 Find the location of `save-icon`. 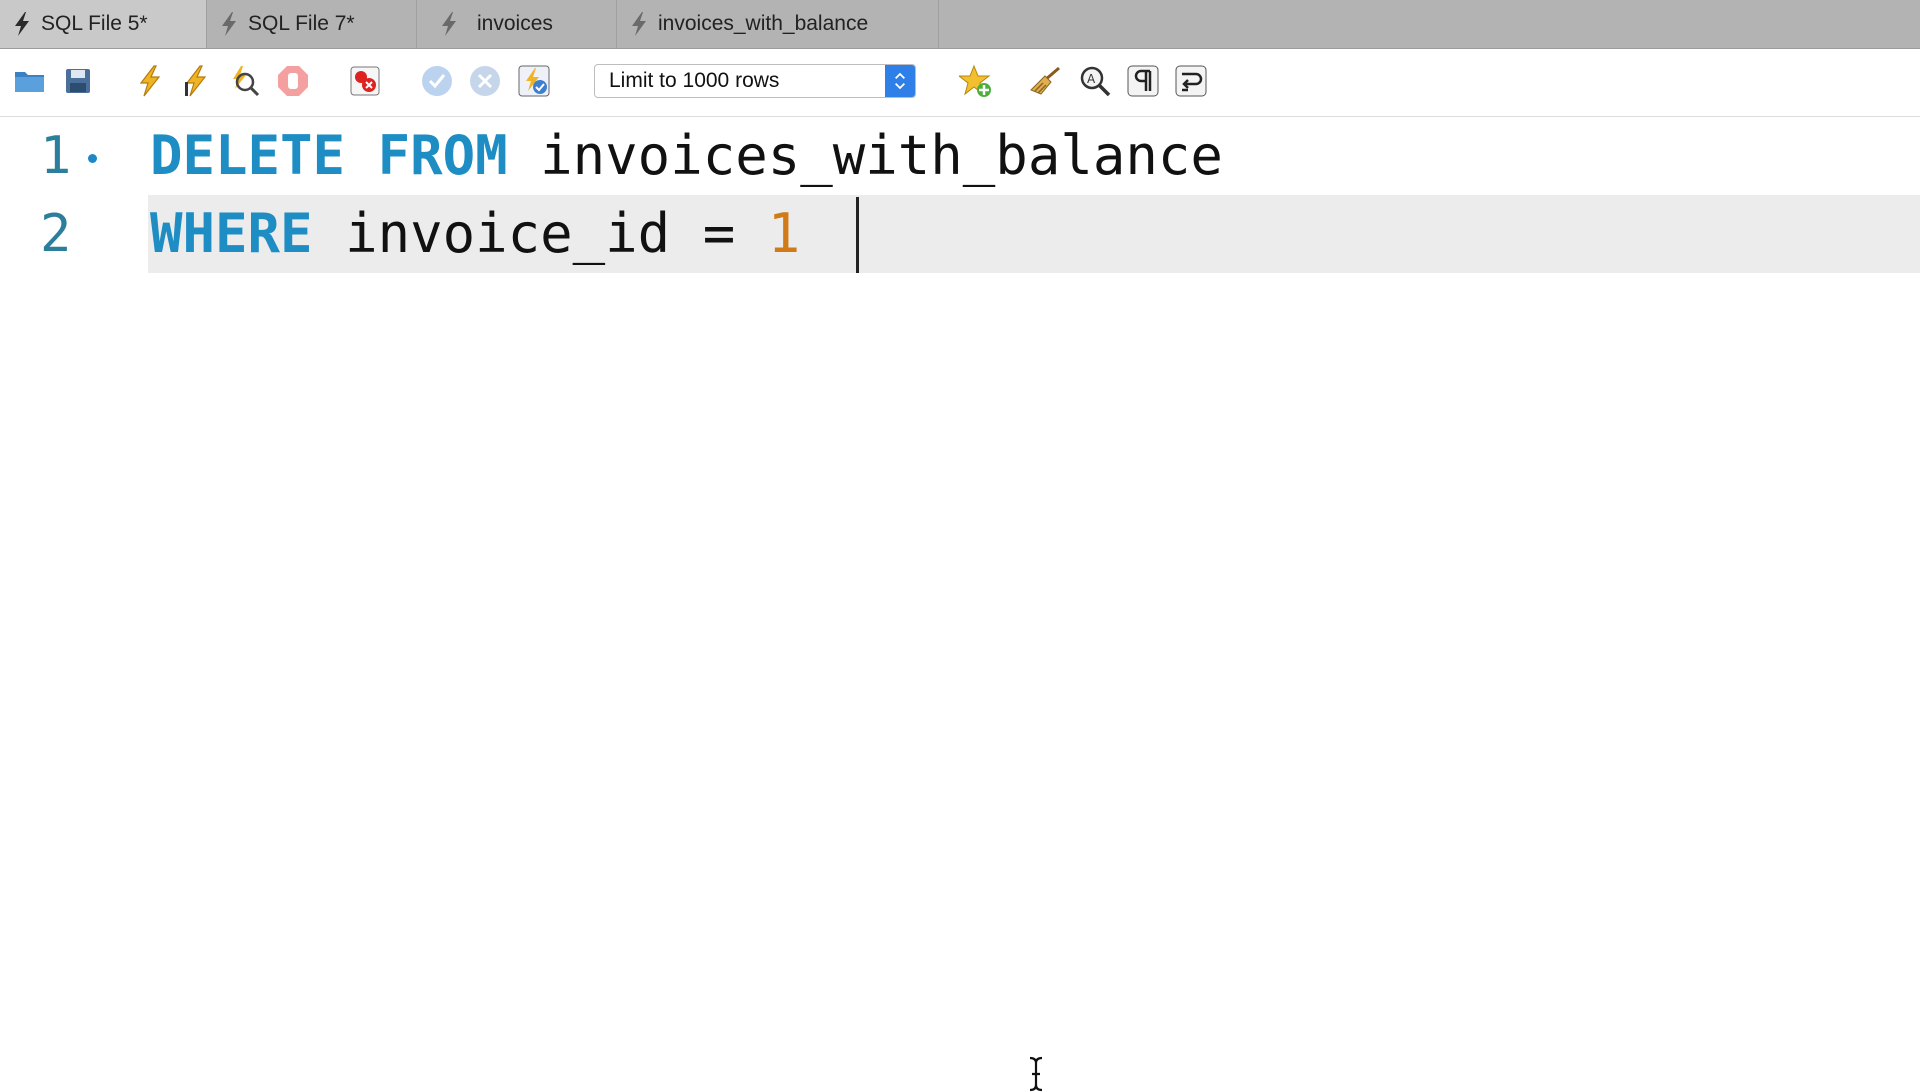

save-icon is located at coordinates (78, 81).